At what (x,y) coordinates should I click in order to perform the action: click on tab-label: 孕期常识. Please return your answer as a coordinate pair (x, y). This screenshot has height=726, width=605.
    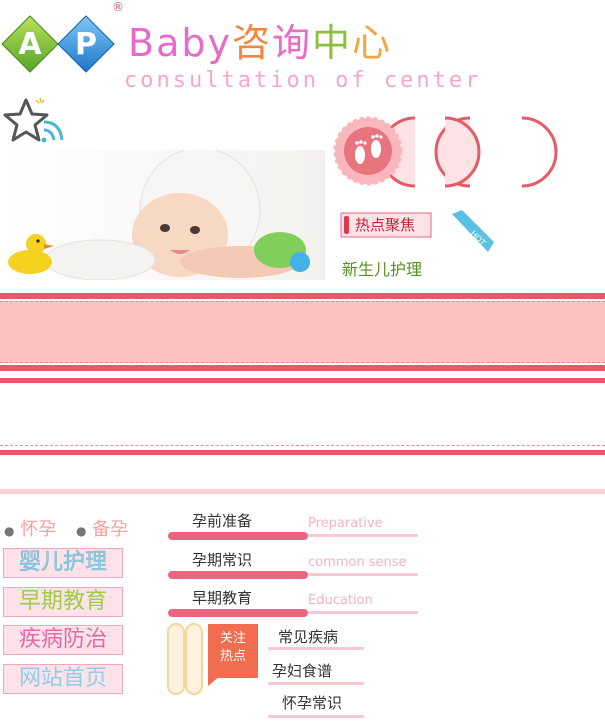
    Looking at the image, I should click on (222, 560).